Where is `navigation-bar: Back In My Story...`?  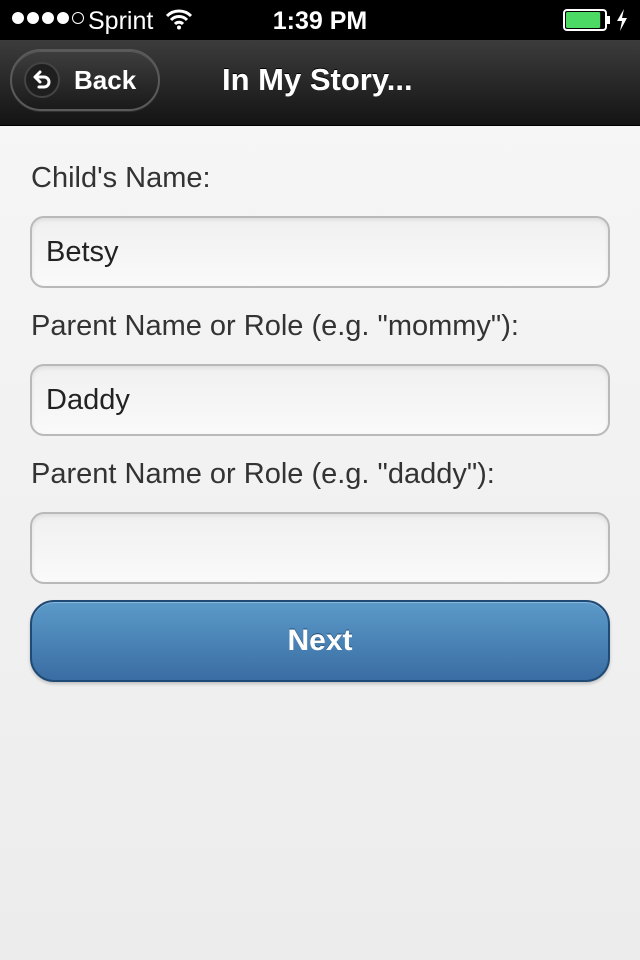 navigation-bar: Back In My Story... is located at coordinates (320, 83).